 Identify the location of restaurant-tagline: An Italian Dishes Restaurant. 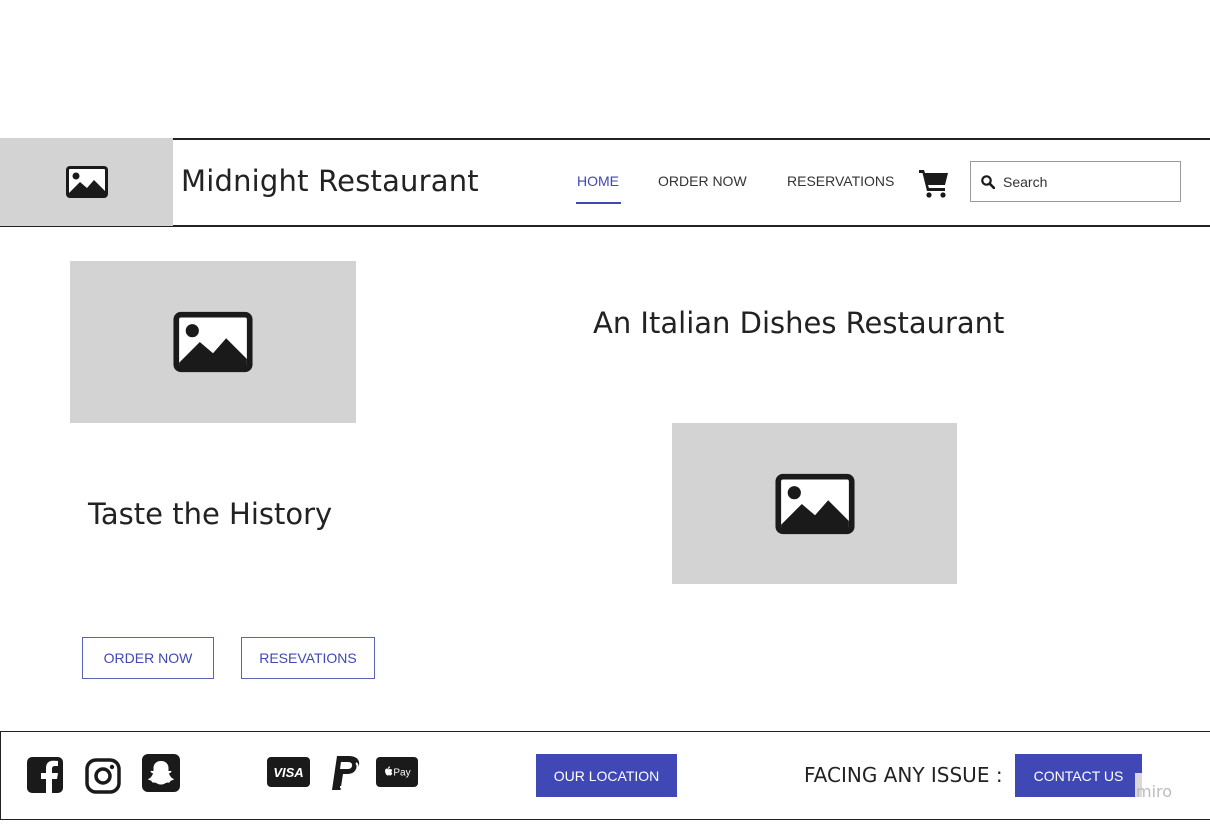
(799, 323).